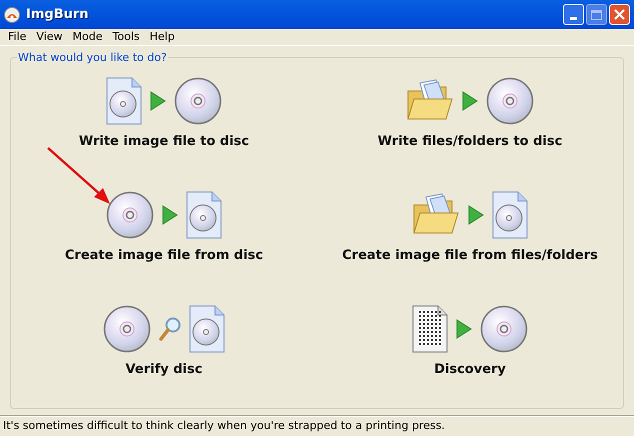 The width and height of the screenshot is (634, 436). I want to click on menu-item: File, so click(17, 37).